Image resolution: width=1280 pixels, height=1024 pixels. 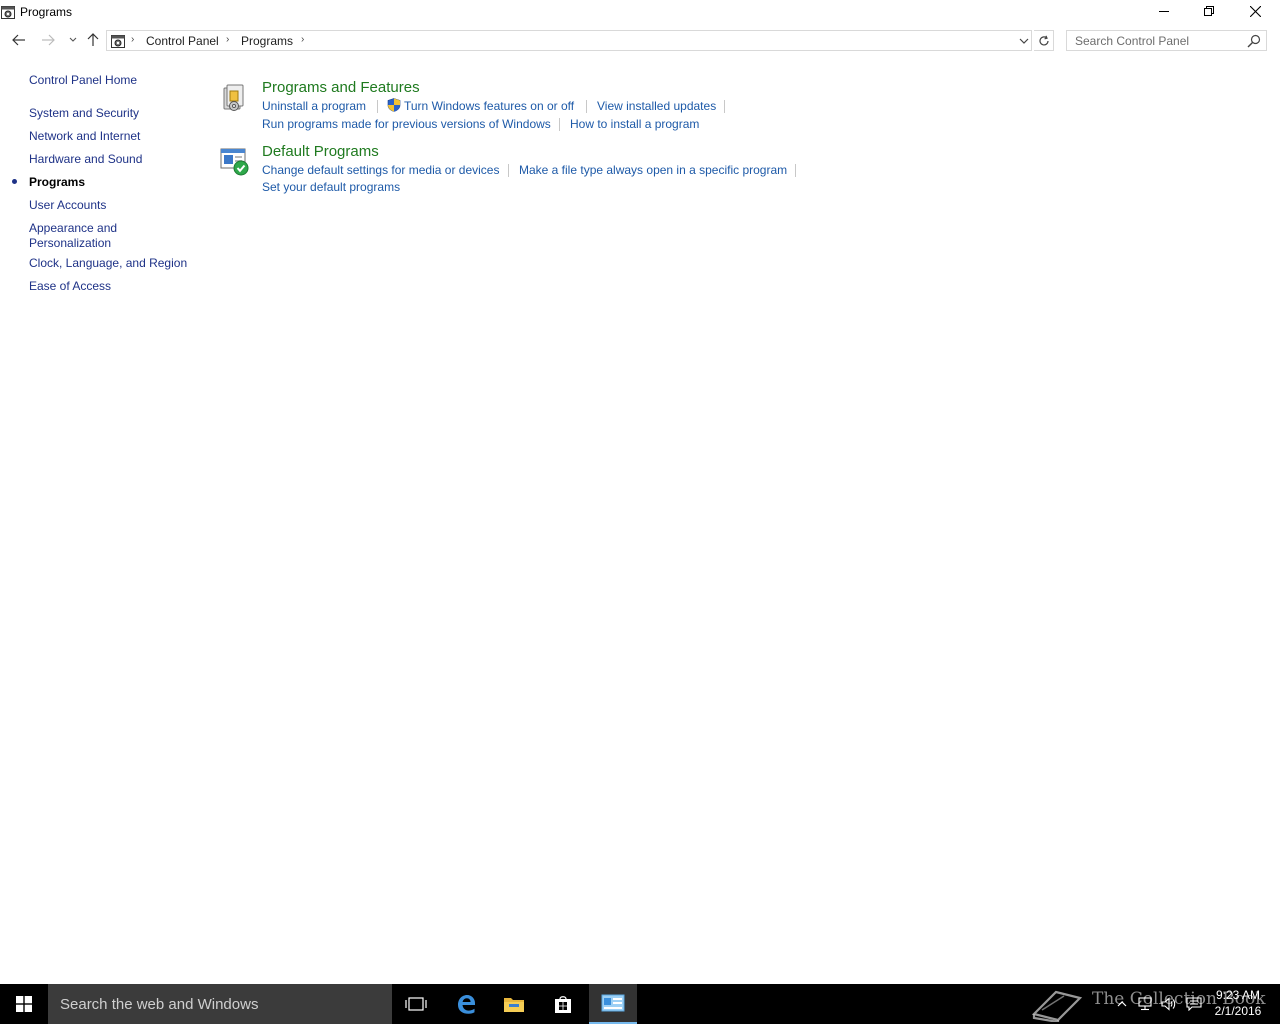 What do you see at coordinates (57, 182) in the screenshot?
I see `sidebar-item-programs: Programs` at bounding box center [57, 182].